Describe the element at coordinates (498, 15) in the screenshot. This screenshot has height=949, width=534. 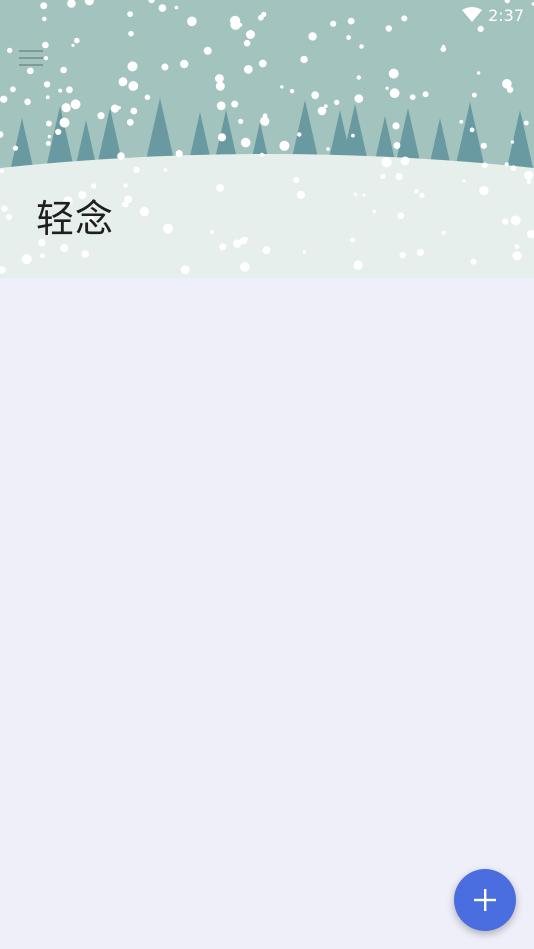
I see `status-bar: 2:37` at that location.